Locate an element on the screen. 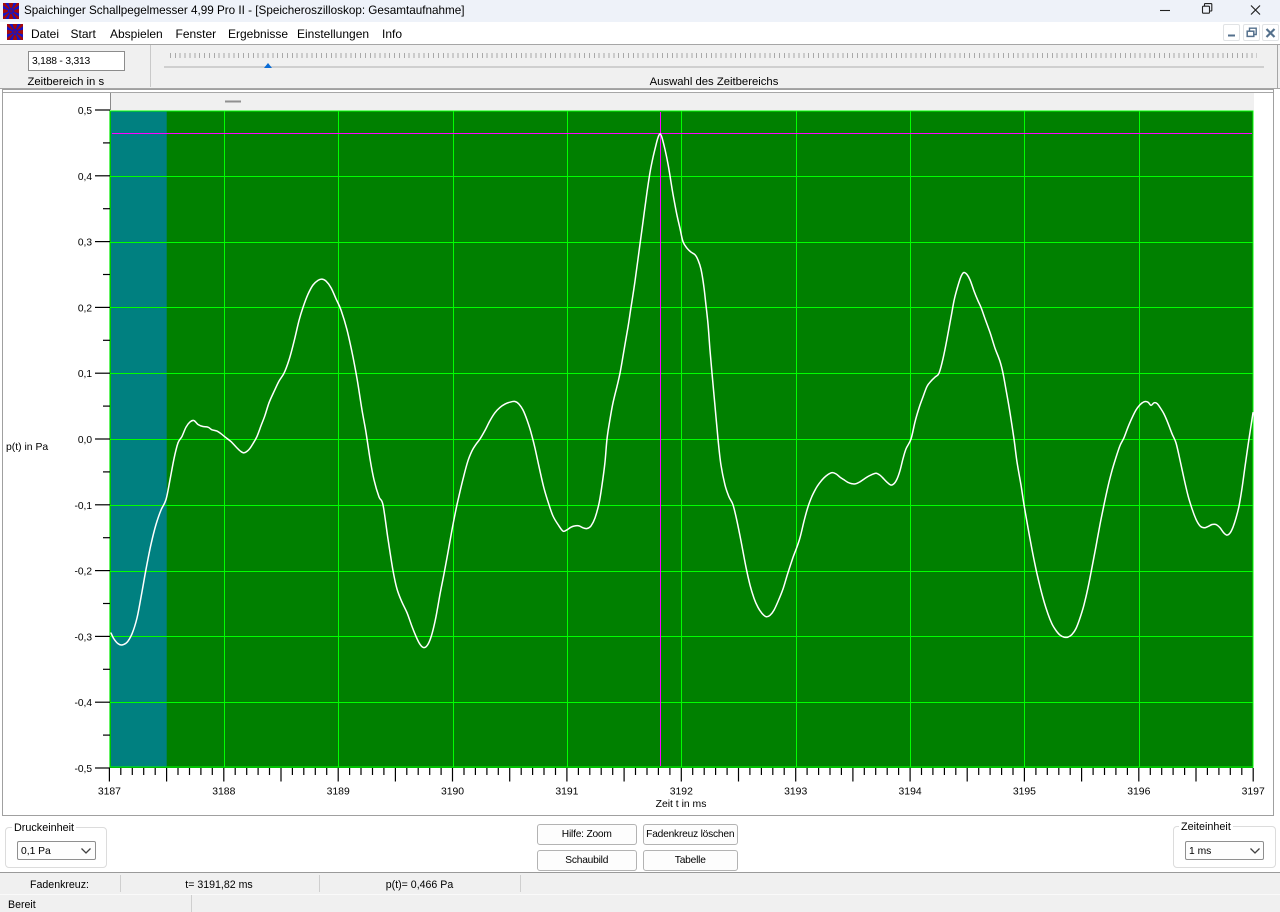 This screenshot has height=912, width=1280. svg-text: Zeit t in ms is located at coordinates (681, 804).